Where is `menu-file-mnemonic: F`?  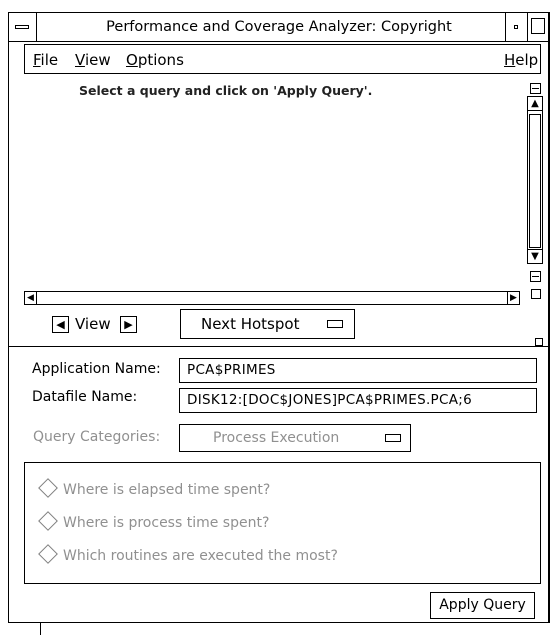 menu-file-mnemonic: F is located at coordinates (37, 60).